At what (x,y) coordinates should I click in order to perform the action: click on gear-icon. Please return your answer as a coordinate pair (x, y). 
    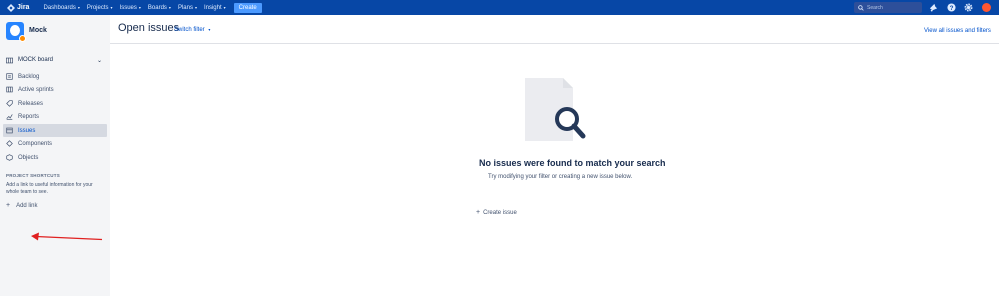
    Looking at the image, I should click on (968, 7).